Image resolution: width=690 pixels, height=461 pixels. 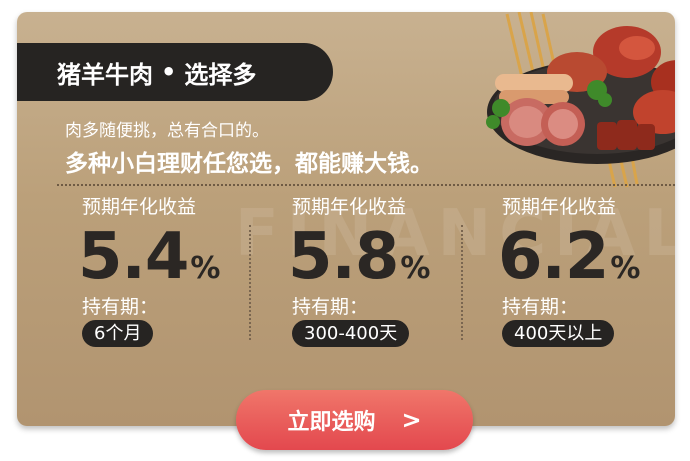 I want to click on title-left: 猪羊牛肉, so click(x=105, y=74).